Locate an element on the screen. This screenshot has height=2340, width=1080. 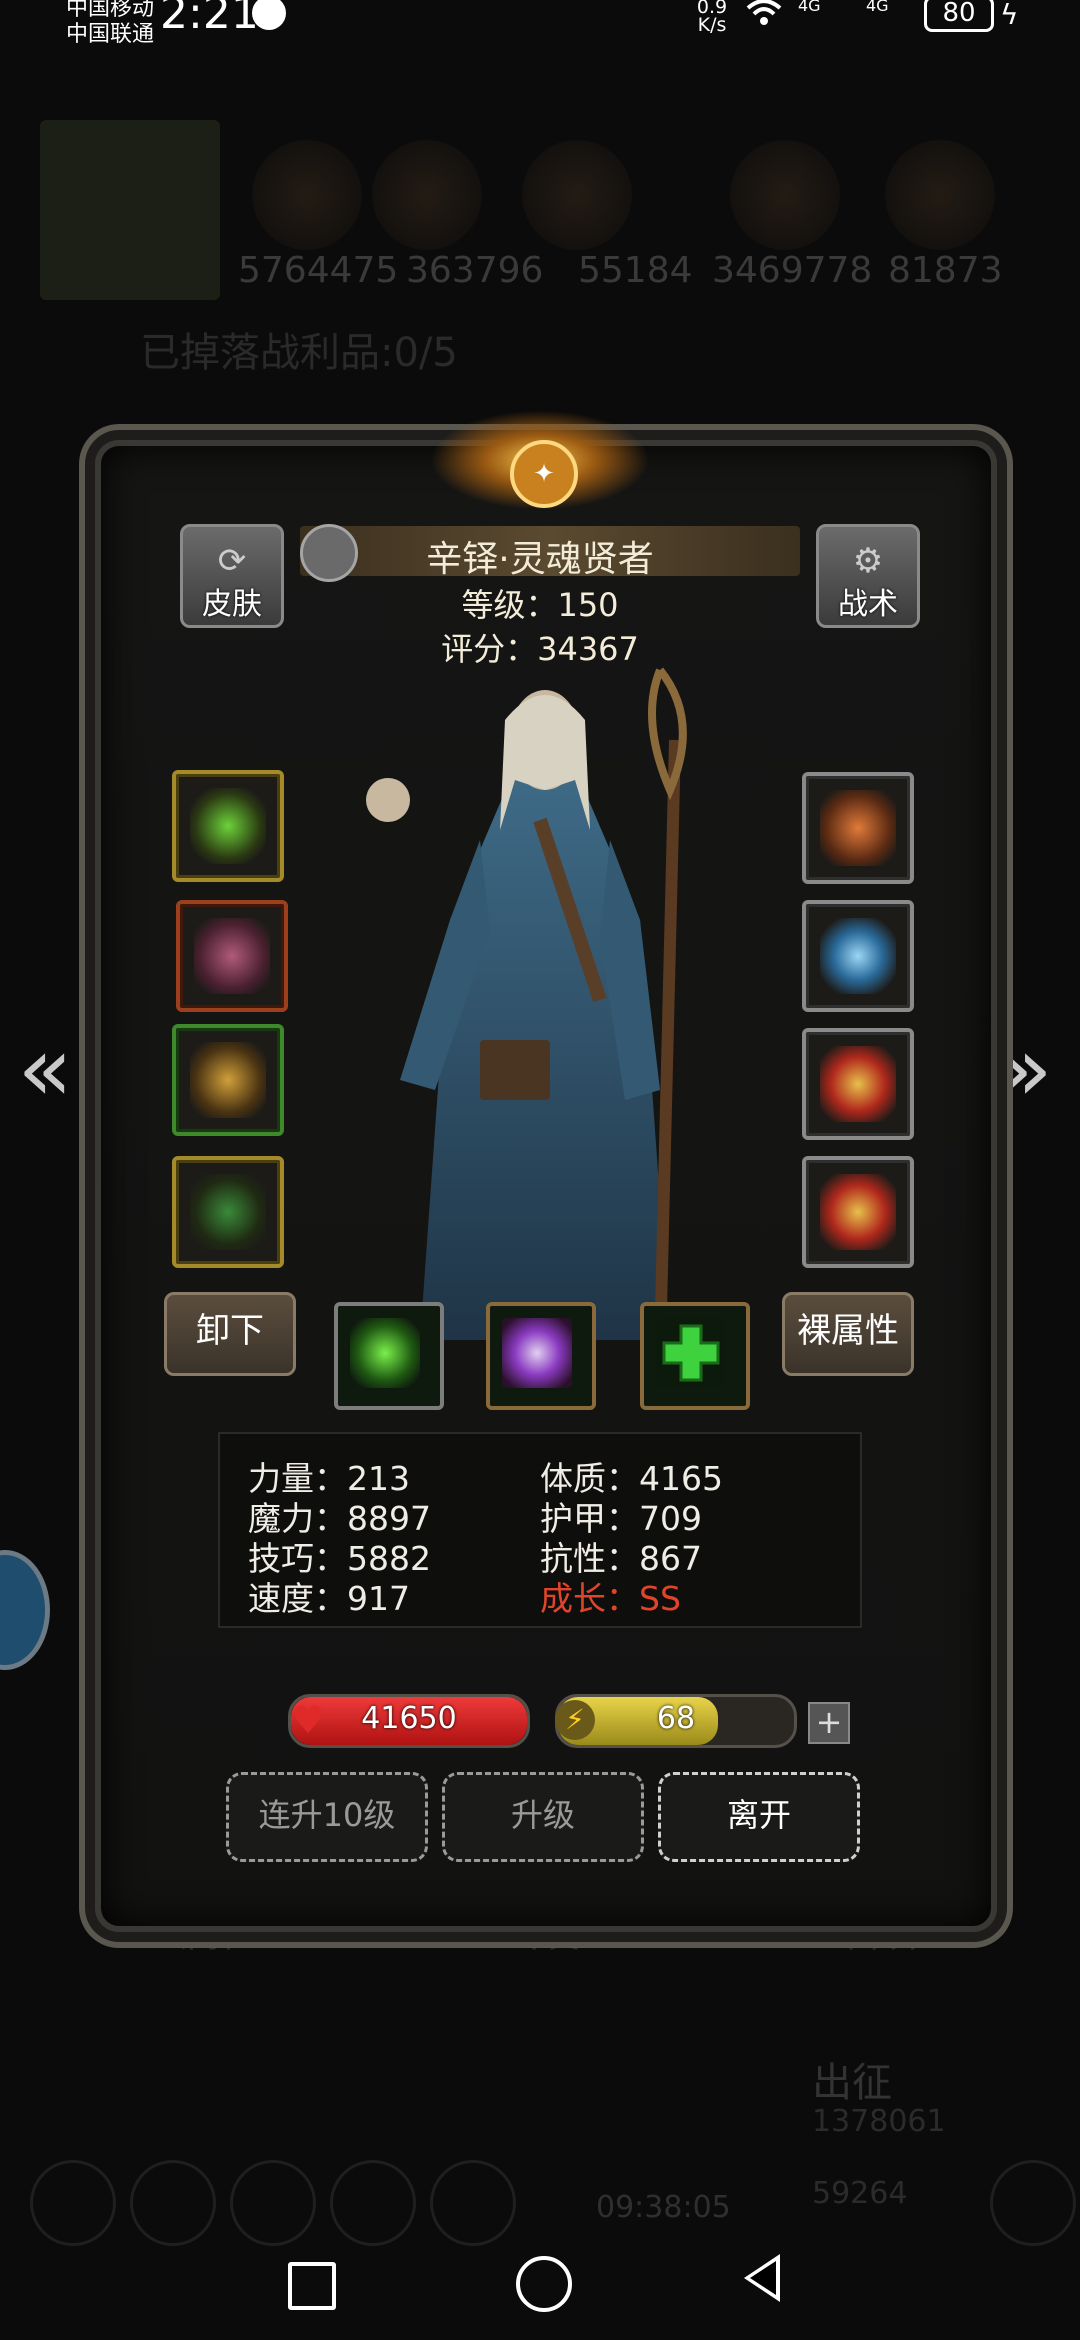
book-item-icon is located at coordinates (228, 1080).